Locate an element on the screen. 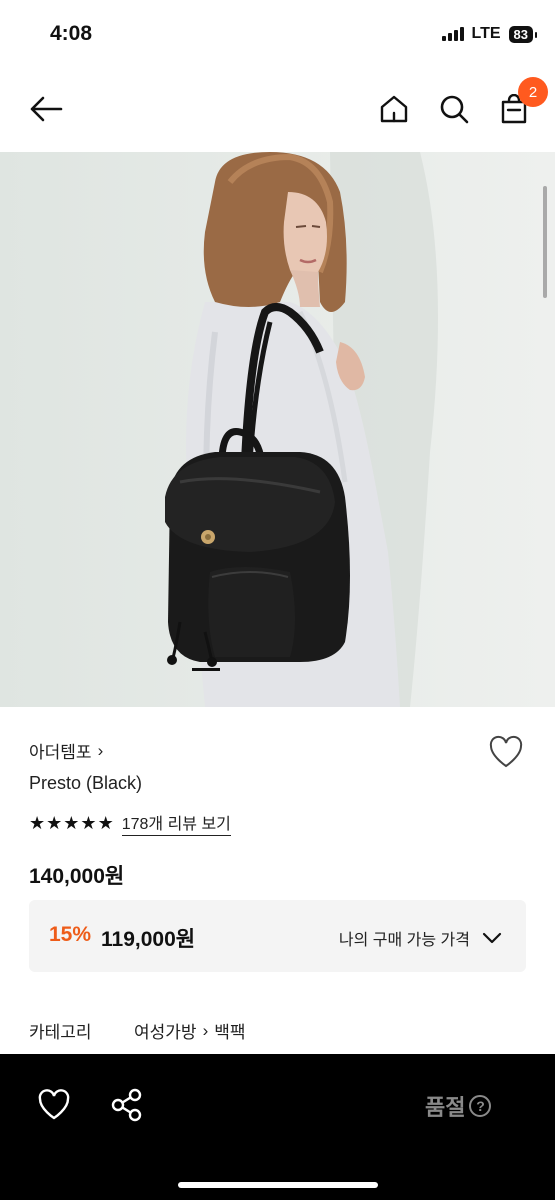 The width and height of the screenshot is (555, 1200). home-indicator is located at coordinates (278, 1185).